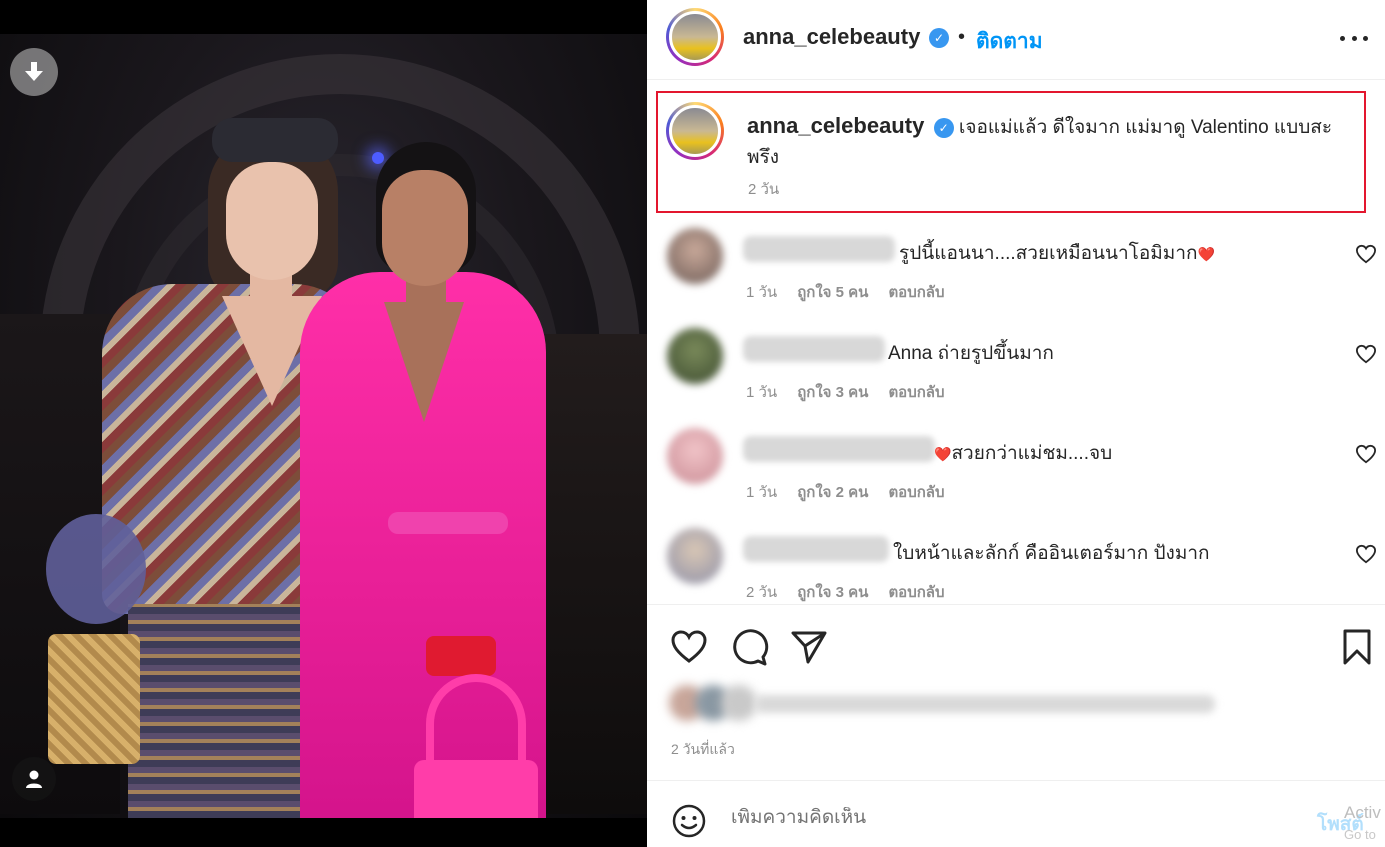  What do you see at coordinates (1357, 647) in the screenshot?
I see `bookmark-icon` at bounding box center [1357, 647].